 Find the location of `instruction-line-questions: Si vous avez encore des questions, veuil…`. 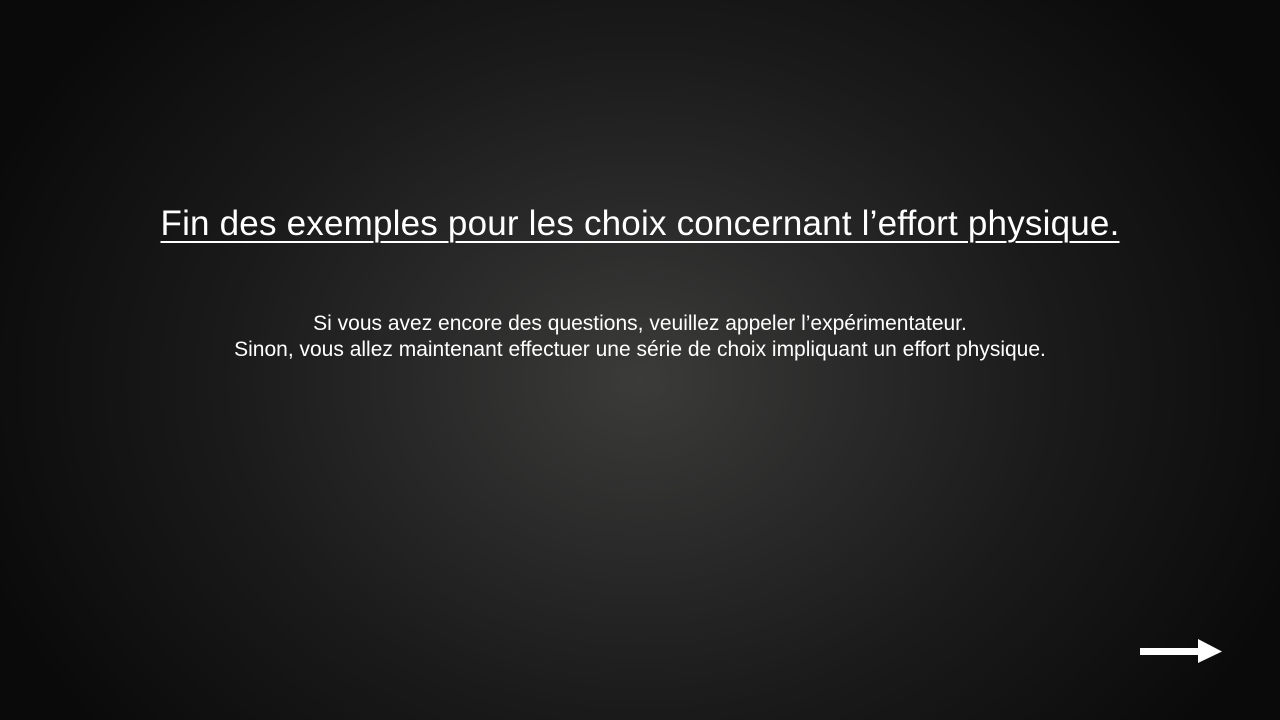

instruction-line-questions: Si vous avez encore des questions, veuil… is located at coordinates (640, 323).